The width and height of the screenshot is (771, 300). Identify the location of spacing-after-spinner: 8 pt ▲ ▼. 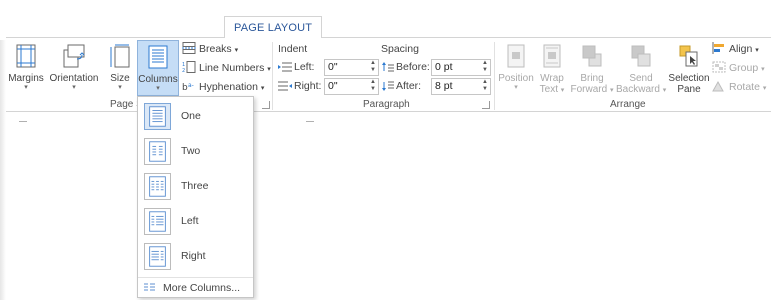
(461, 86).